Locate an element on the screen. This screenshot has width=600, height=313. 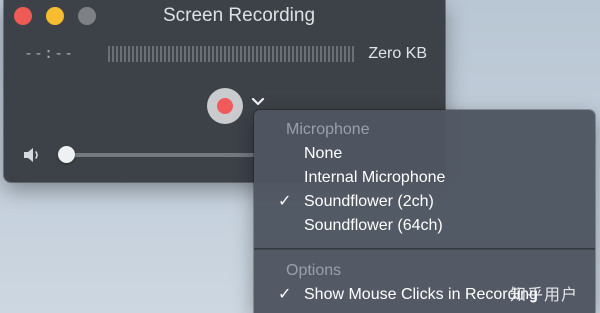
menu-item-label: Internal Microphone is located at coordinates (375, 177).